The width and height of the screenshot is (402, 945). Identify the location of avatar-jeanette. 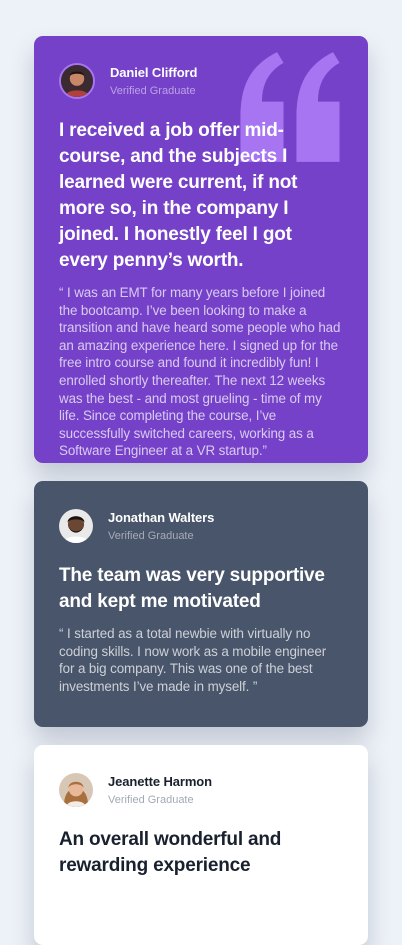
(76, 790).